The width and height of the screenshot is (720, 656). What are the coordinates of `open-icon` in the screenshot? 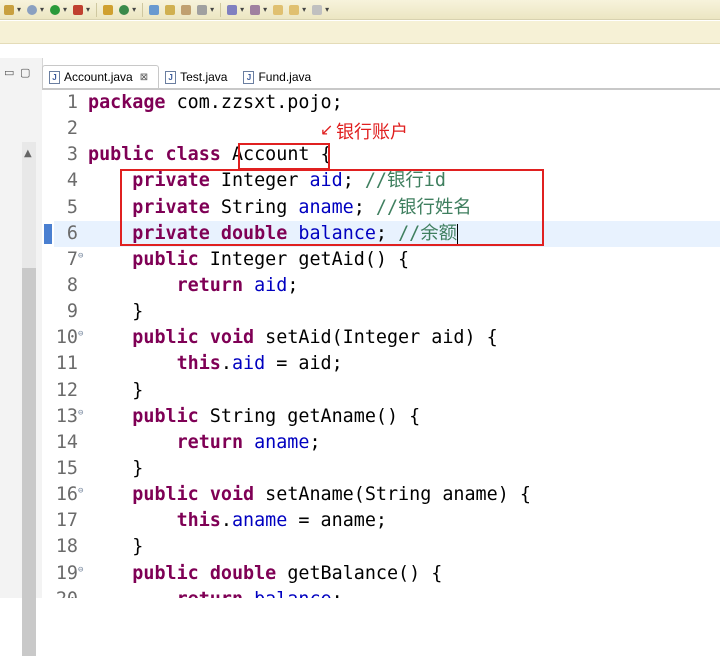 It's located at (186, 9).